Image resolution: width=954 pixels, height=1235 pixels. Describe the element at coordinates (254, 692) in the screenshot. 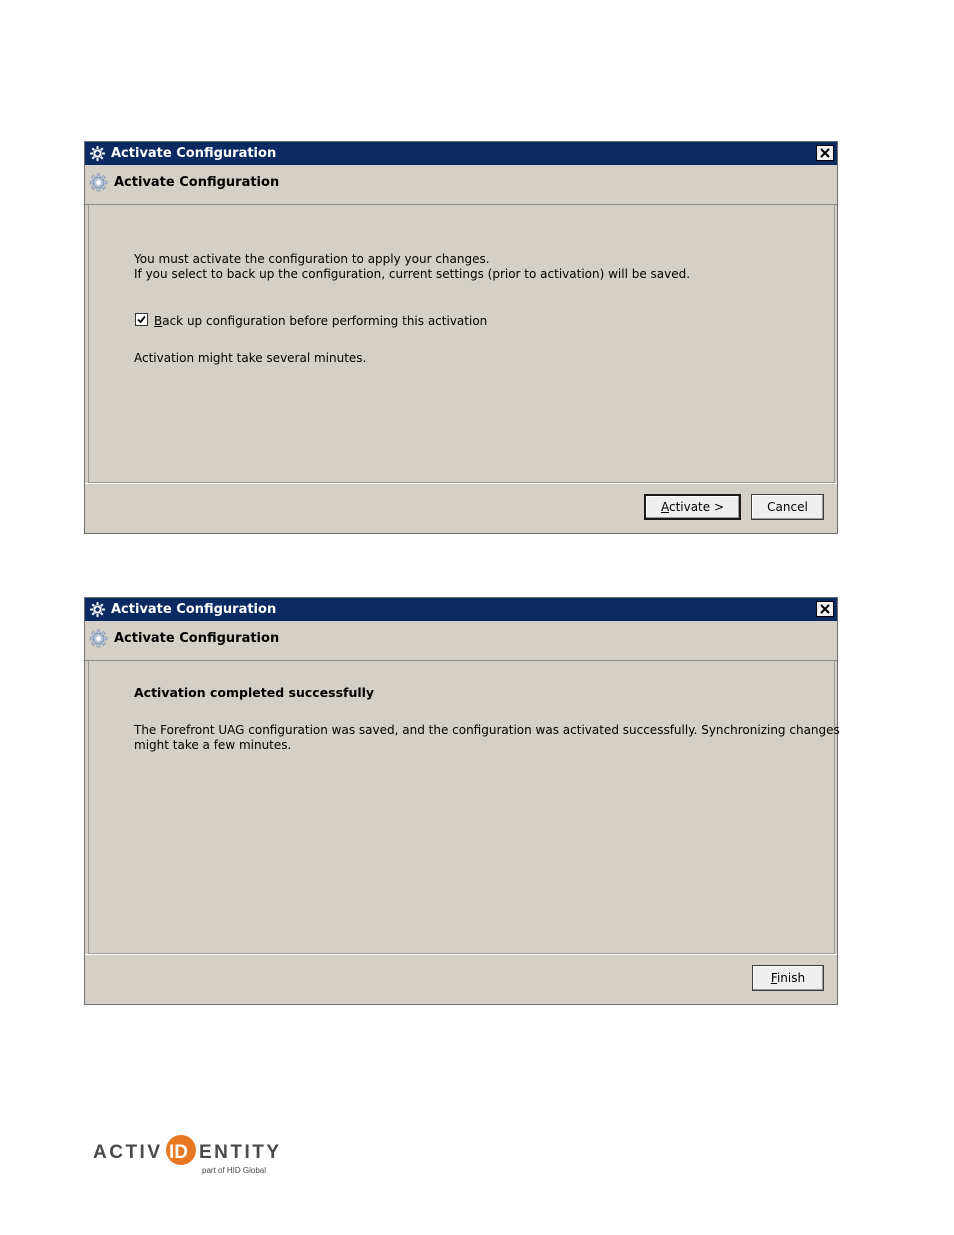

I see `success-heading: Activation completed successfully` at that location.